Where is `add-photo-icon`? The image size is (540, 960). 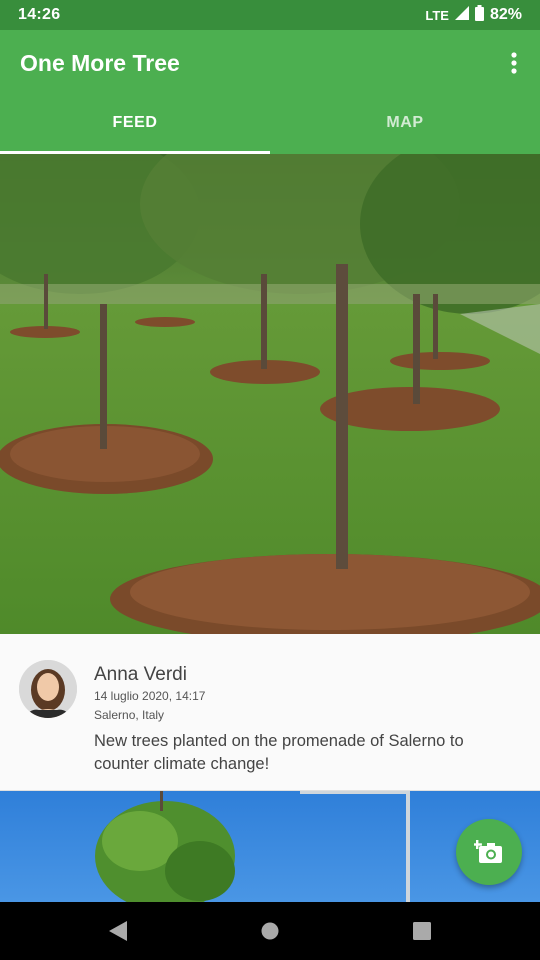 add-photo-icon is located at coordinates (488, 851).